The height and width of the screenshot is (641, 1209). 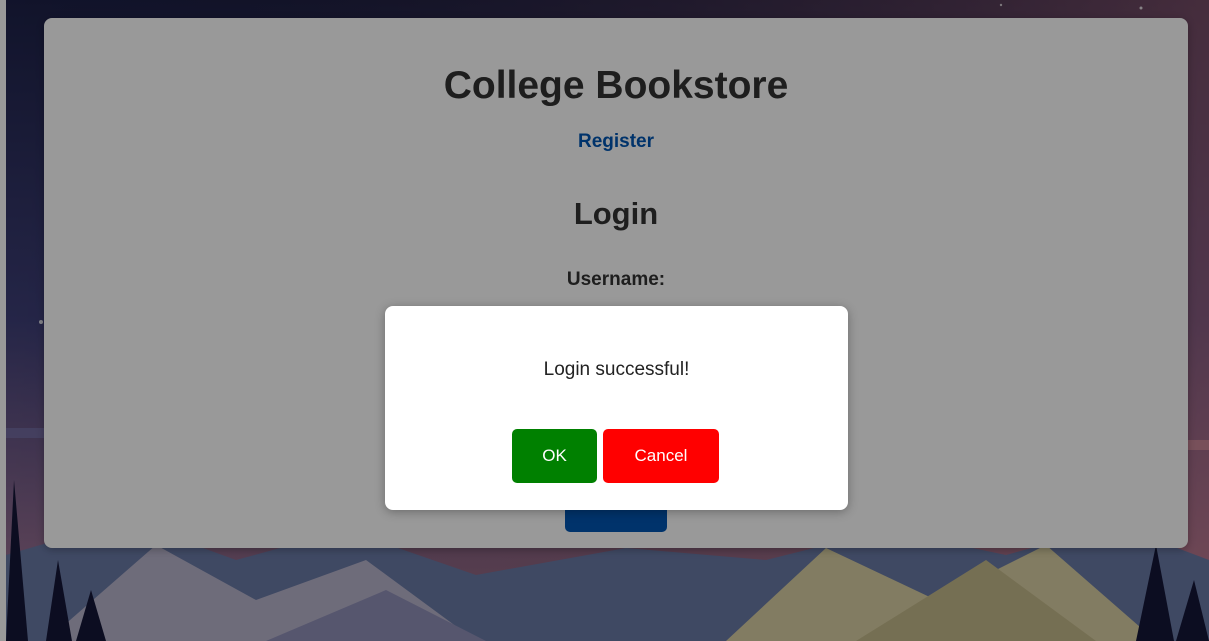 What do you see at coordinates (554, 456) in the screenshot?
I see `ok-button: OK` at bounding box center [554, 456].